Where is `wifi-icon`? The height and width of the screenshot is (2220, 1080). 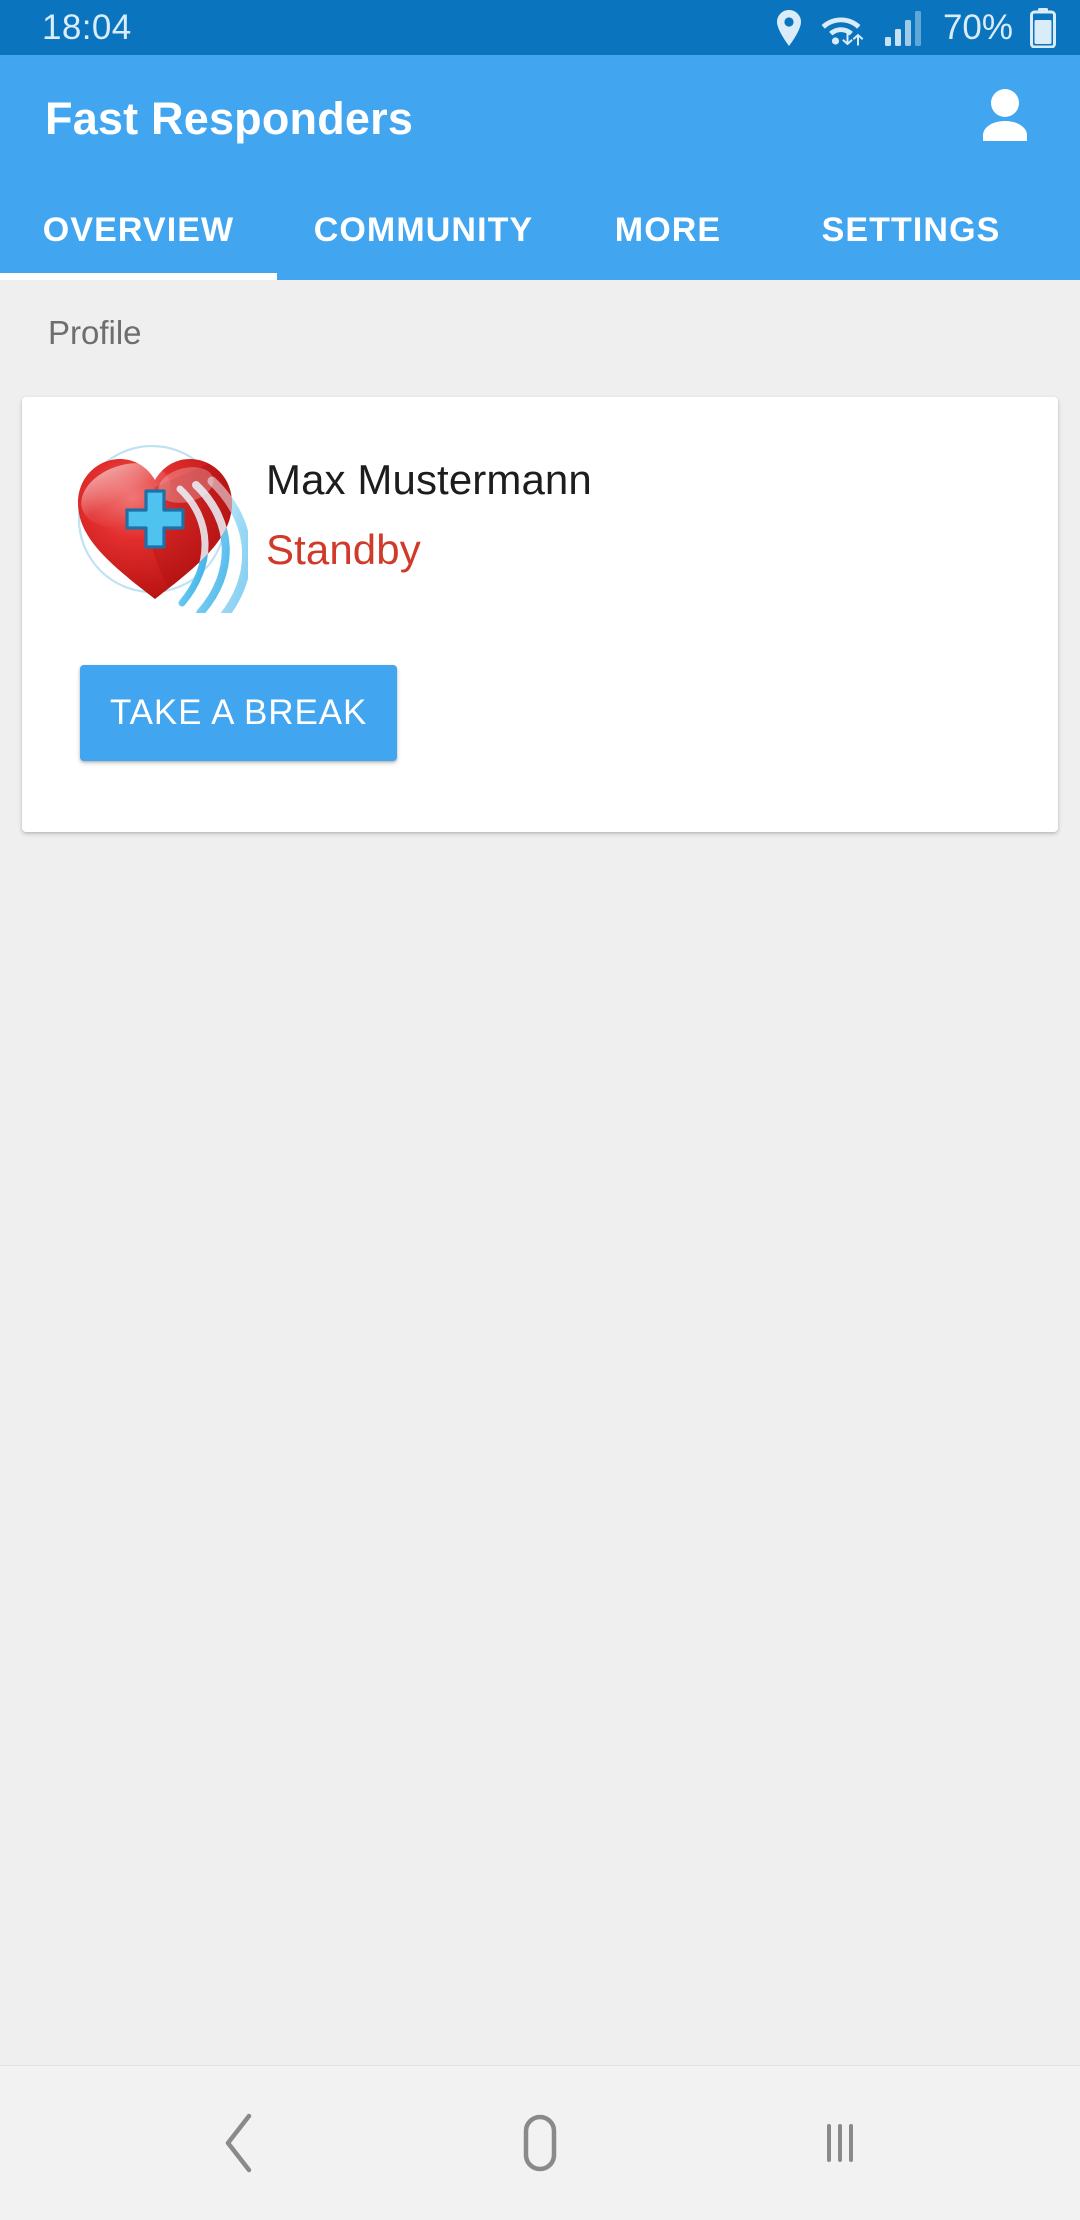 wifi-icon is located at coordinates (844, 28).